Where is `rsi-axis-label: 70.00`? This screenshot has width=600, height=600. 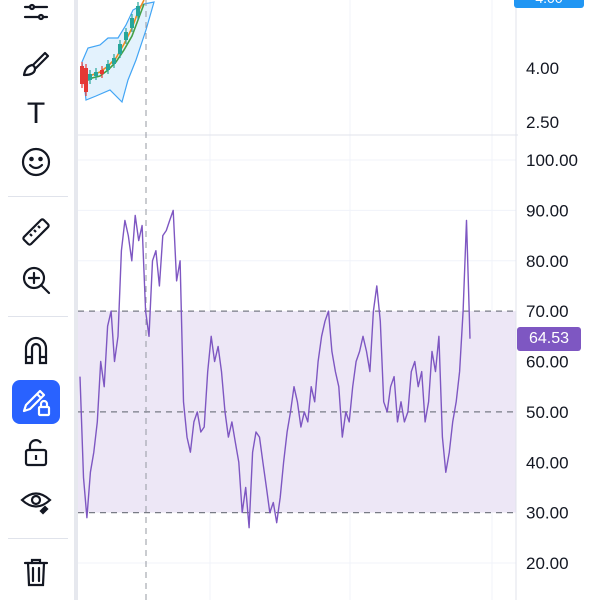 rsi-axis-label: 70.00 is located at coordinates (547, 311).